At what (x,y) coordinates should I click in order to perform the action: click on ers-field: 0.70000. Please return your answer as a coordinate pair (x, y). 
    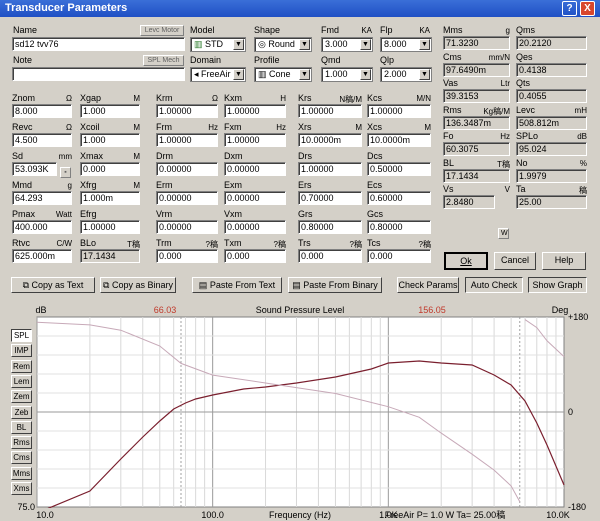
    Looking at the image, I should click on (330, 198).